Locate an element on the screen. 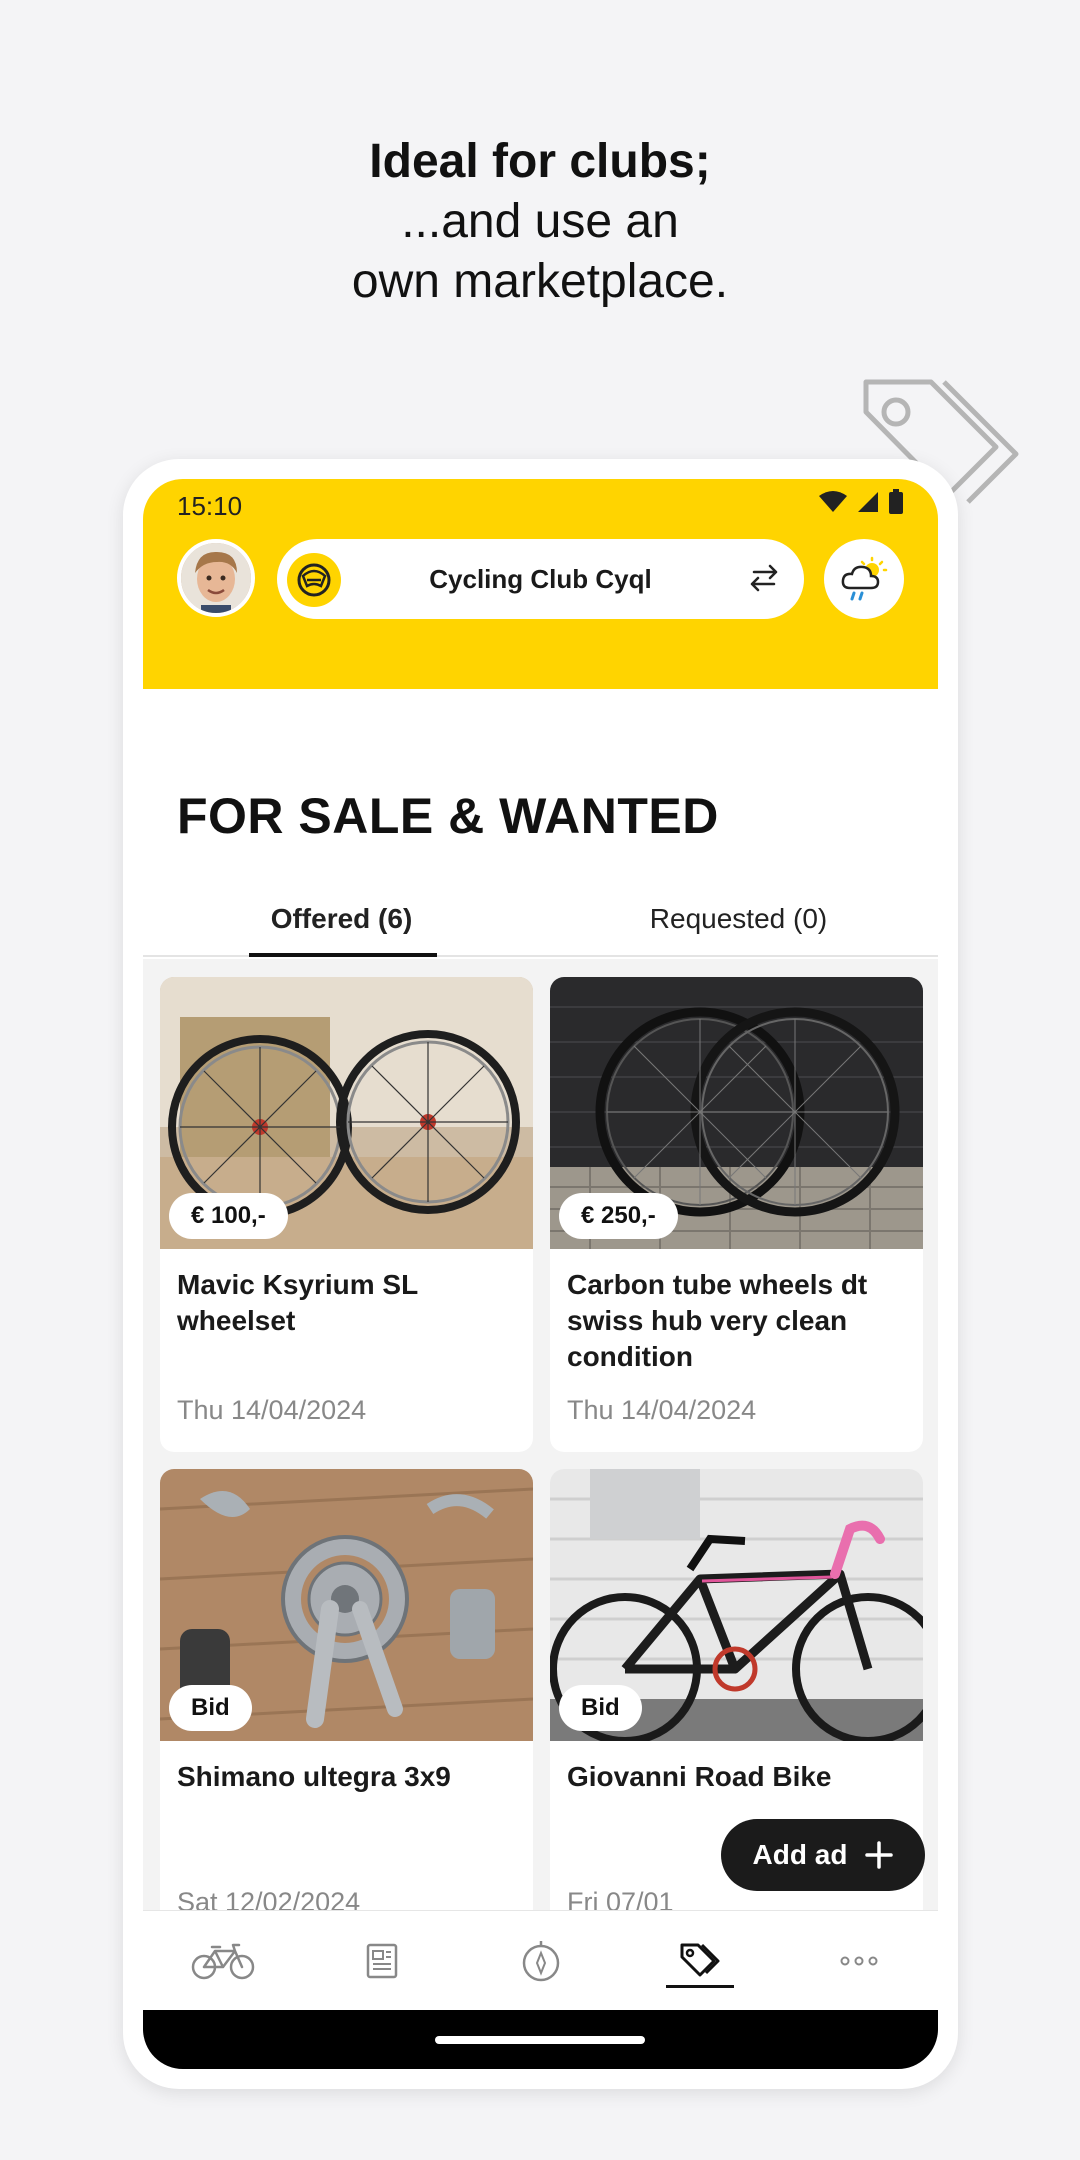 This screenshot has width=1080, height=2160. status-icons is located at coordinates (861, 502).